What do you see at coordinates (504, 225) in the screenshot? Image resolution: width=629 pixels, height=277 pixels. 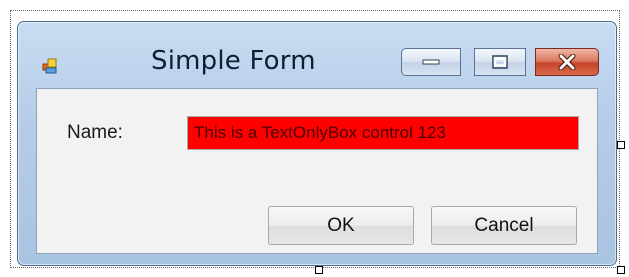 I see `cancel-button: Cancel` at bounding box center [504, 225].